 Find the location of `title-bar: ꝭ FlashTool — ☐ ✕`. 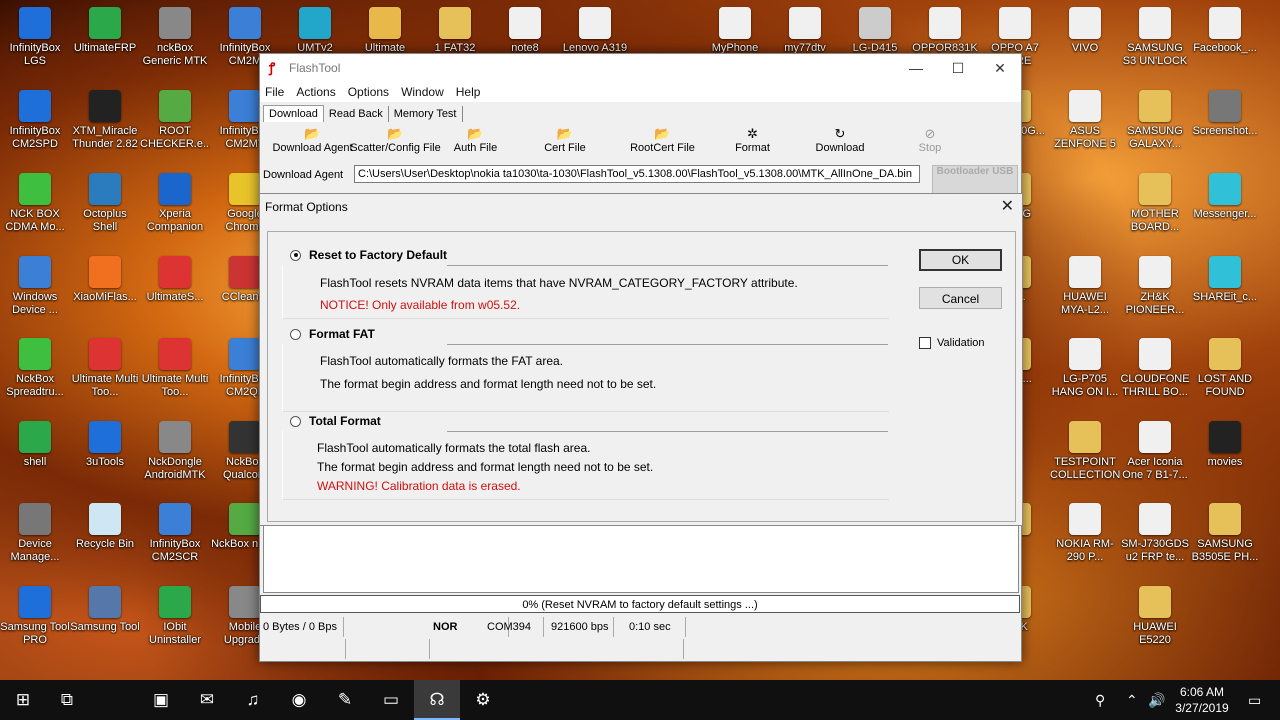

title-bar: ꝭ FlashTool — ☐ ✕ is located at coordinates (640, 68).